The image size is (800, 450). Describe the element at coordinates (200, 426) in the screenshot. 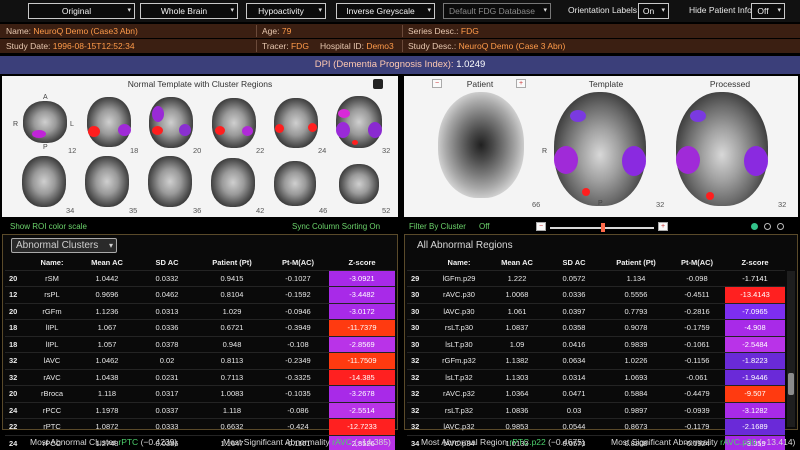

I see `table-row: 22 rPTC 1.0872 0.0333 0.6632 -0.424 -12.7233` at that location.